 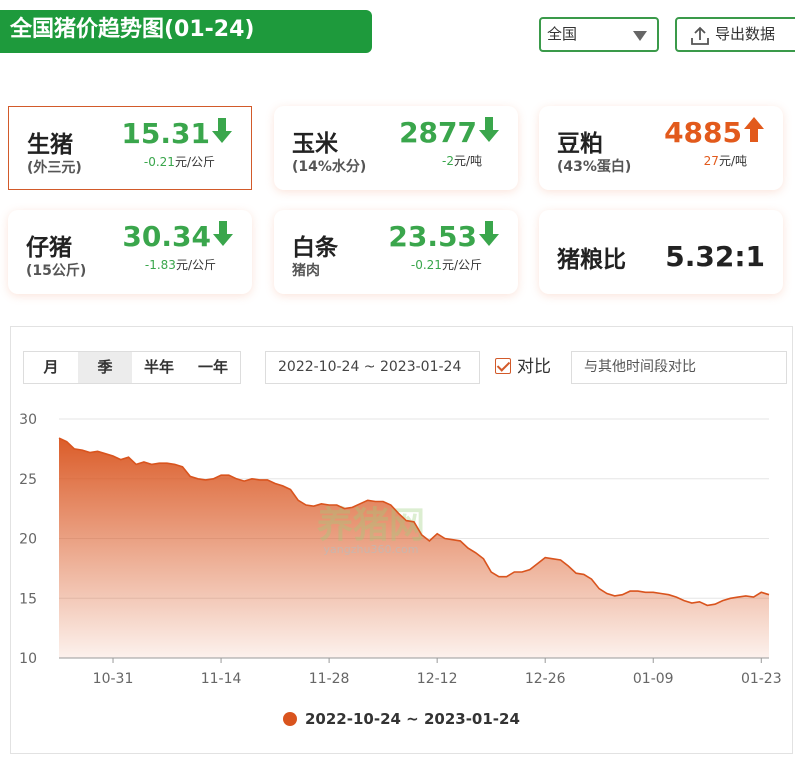 I want to click on ratio-value: 5.32:1, so click(x=715, y=256).